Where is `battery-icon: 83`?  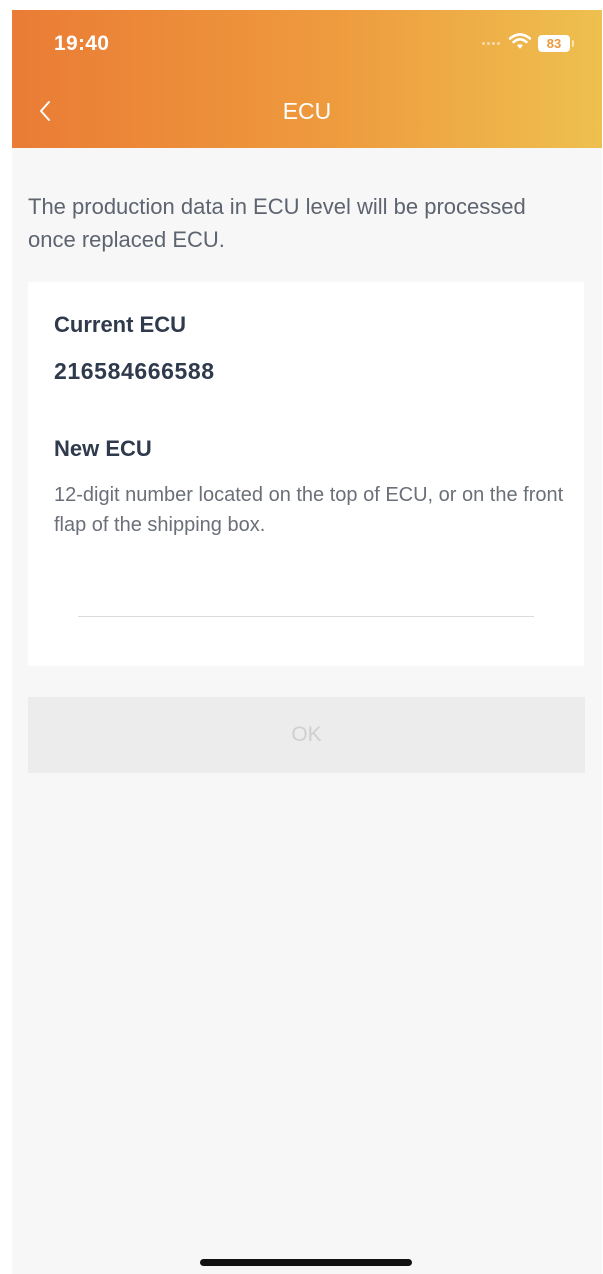
battery-icon: 83 is located at coordinates (554, 43).